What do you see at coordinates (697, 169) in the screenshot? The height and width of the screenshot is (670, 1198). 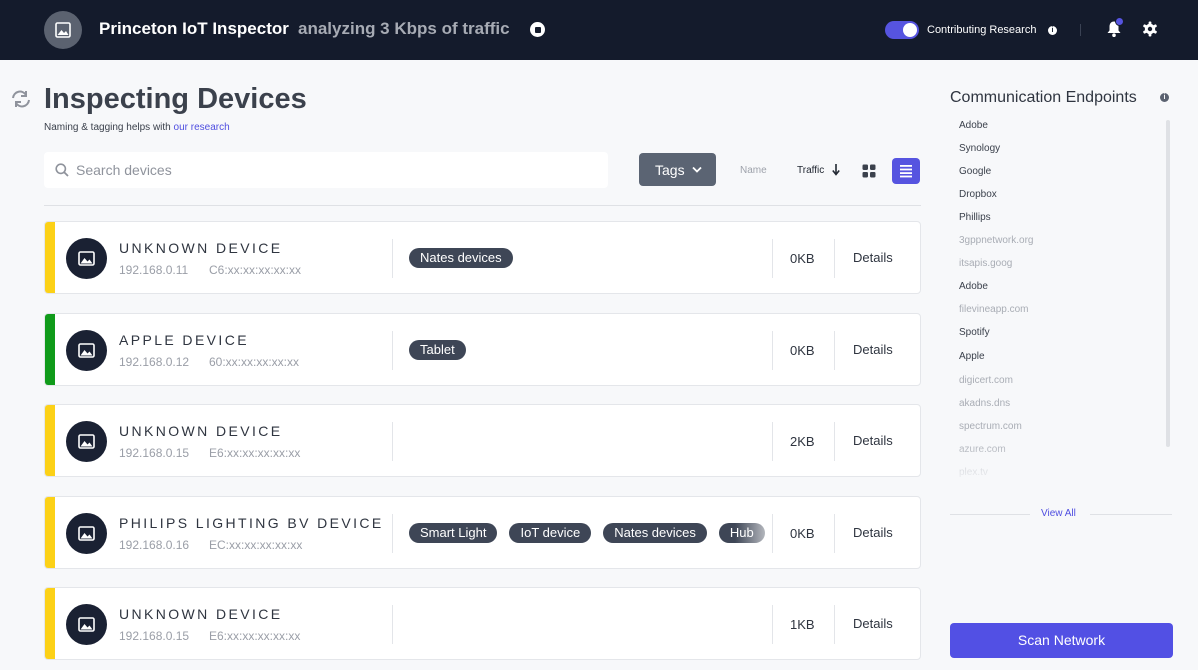 I see `chevron-down-icon` at bounding box center [697, 169].